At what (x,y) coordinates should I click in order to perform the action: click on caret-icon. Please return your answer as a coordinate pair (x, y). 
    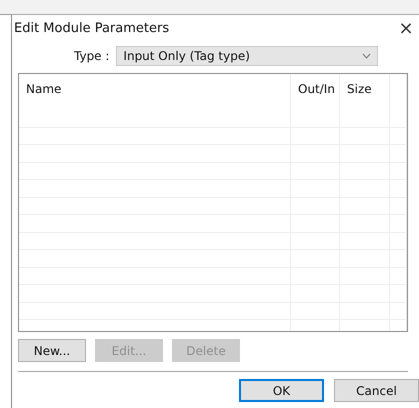
    Looking at the image, I should click on (367, 56).